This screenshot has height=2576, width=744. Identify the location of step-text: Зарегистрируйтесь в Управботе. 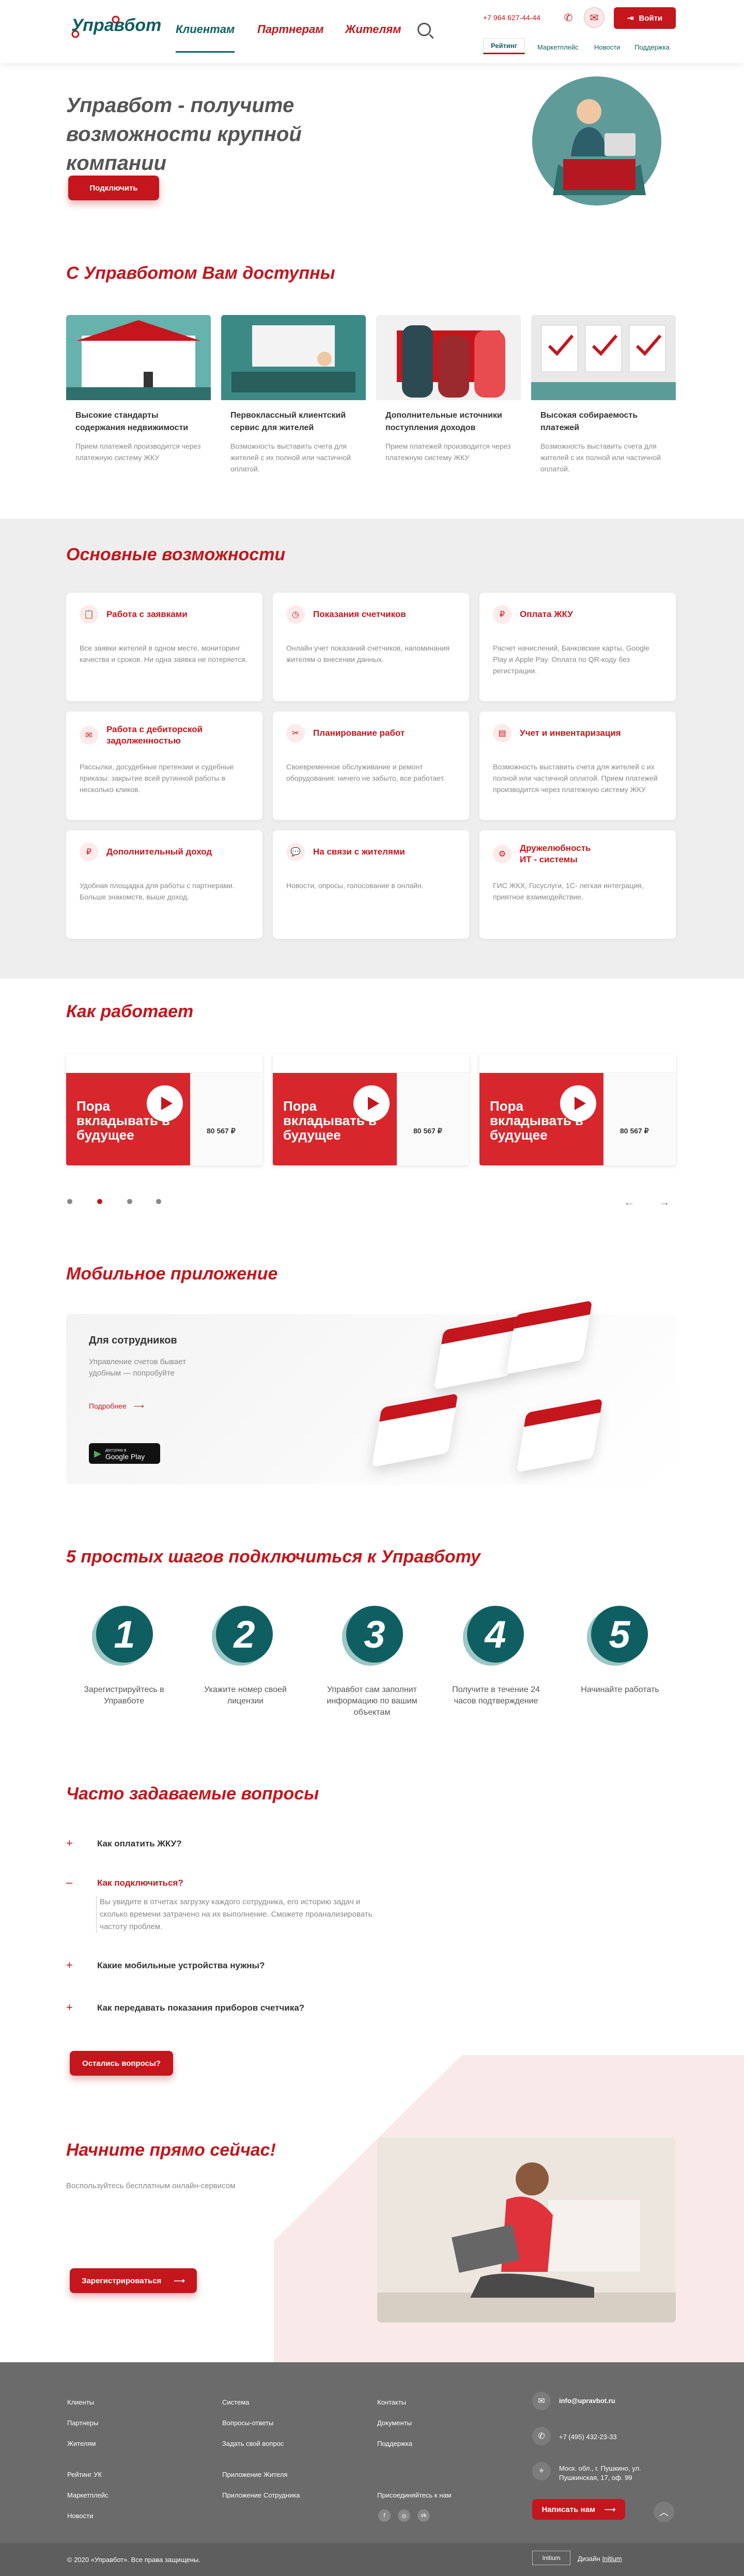
(124, 1695).